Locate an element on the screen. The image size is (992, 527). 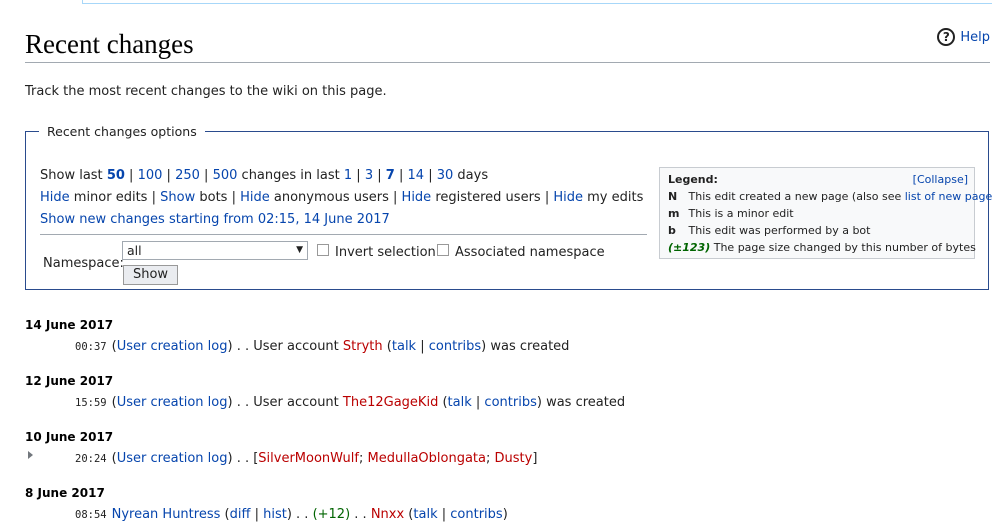
toggle-minor-edits-label: minor edits is located at coordinates (110, 197).